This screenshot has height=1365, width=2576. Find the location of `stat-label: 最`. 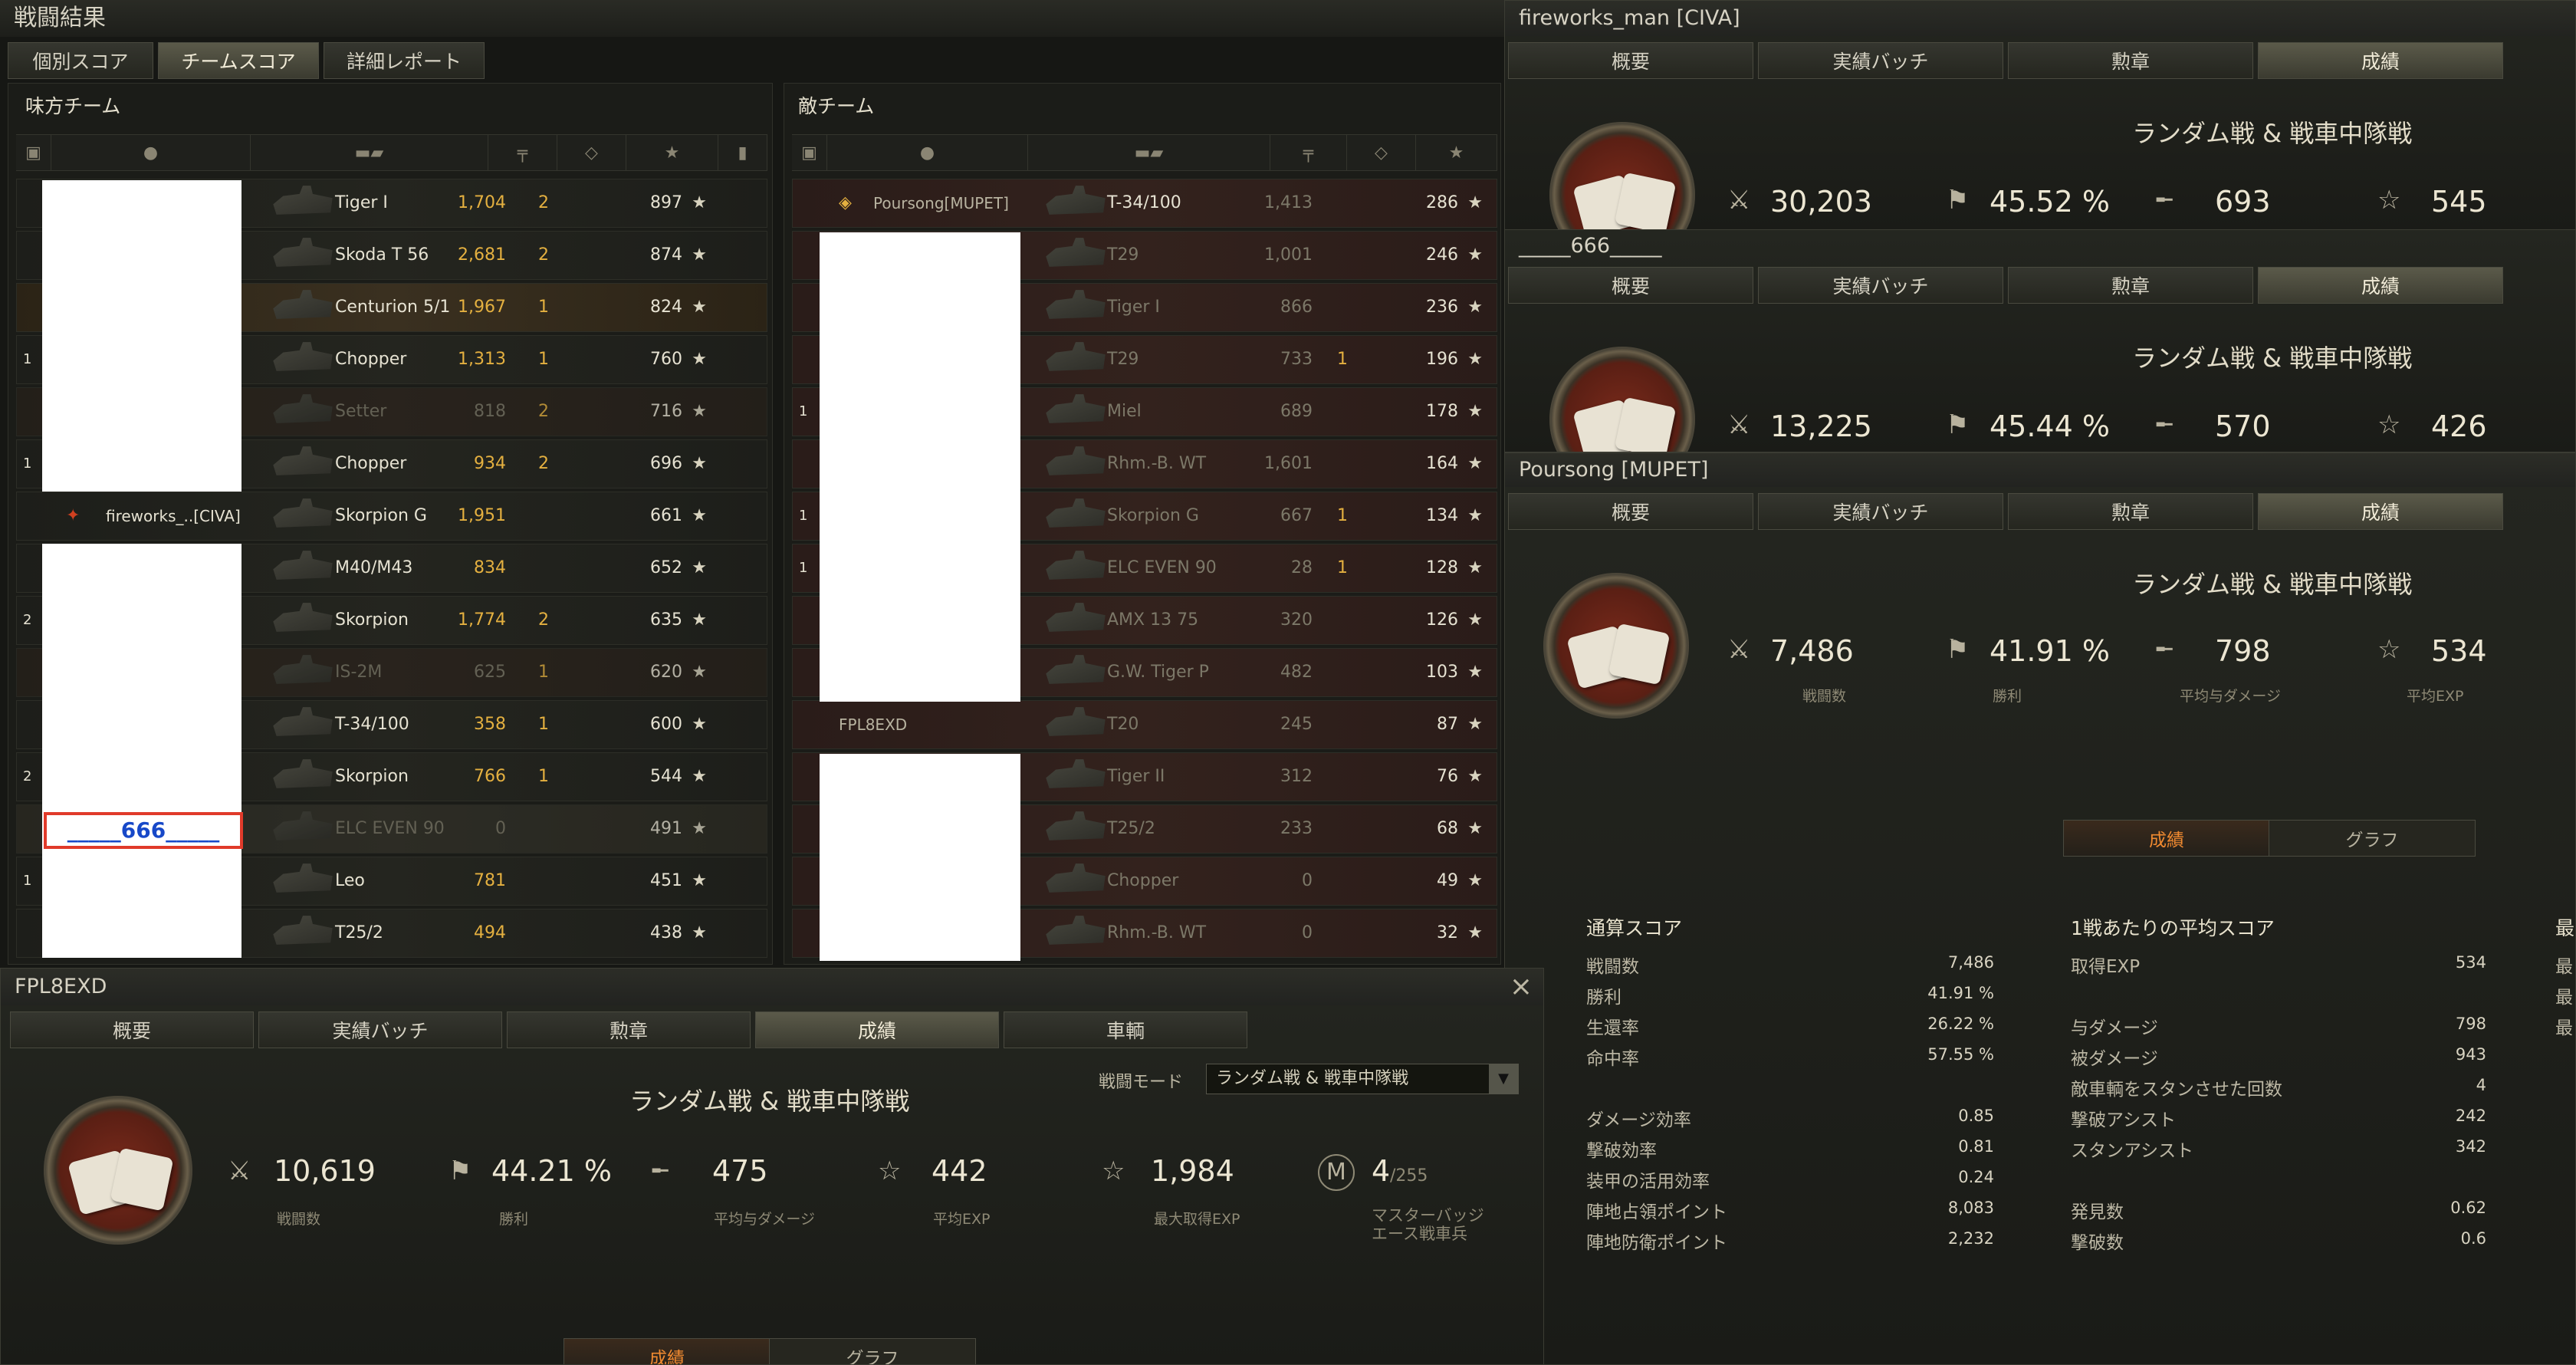

stat-label: 最 is located at coordinates (2564, 998).